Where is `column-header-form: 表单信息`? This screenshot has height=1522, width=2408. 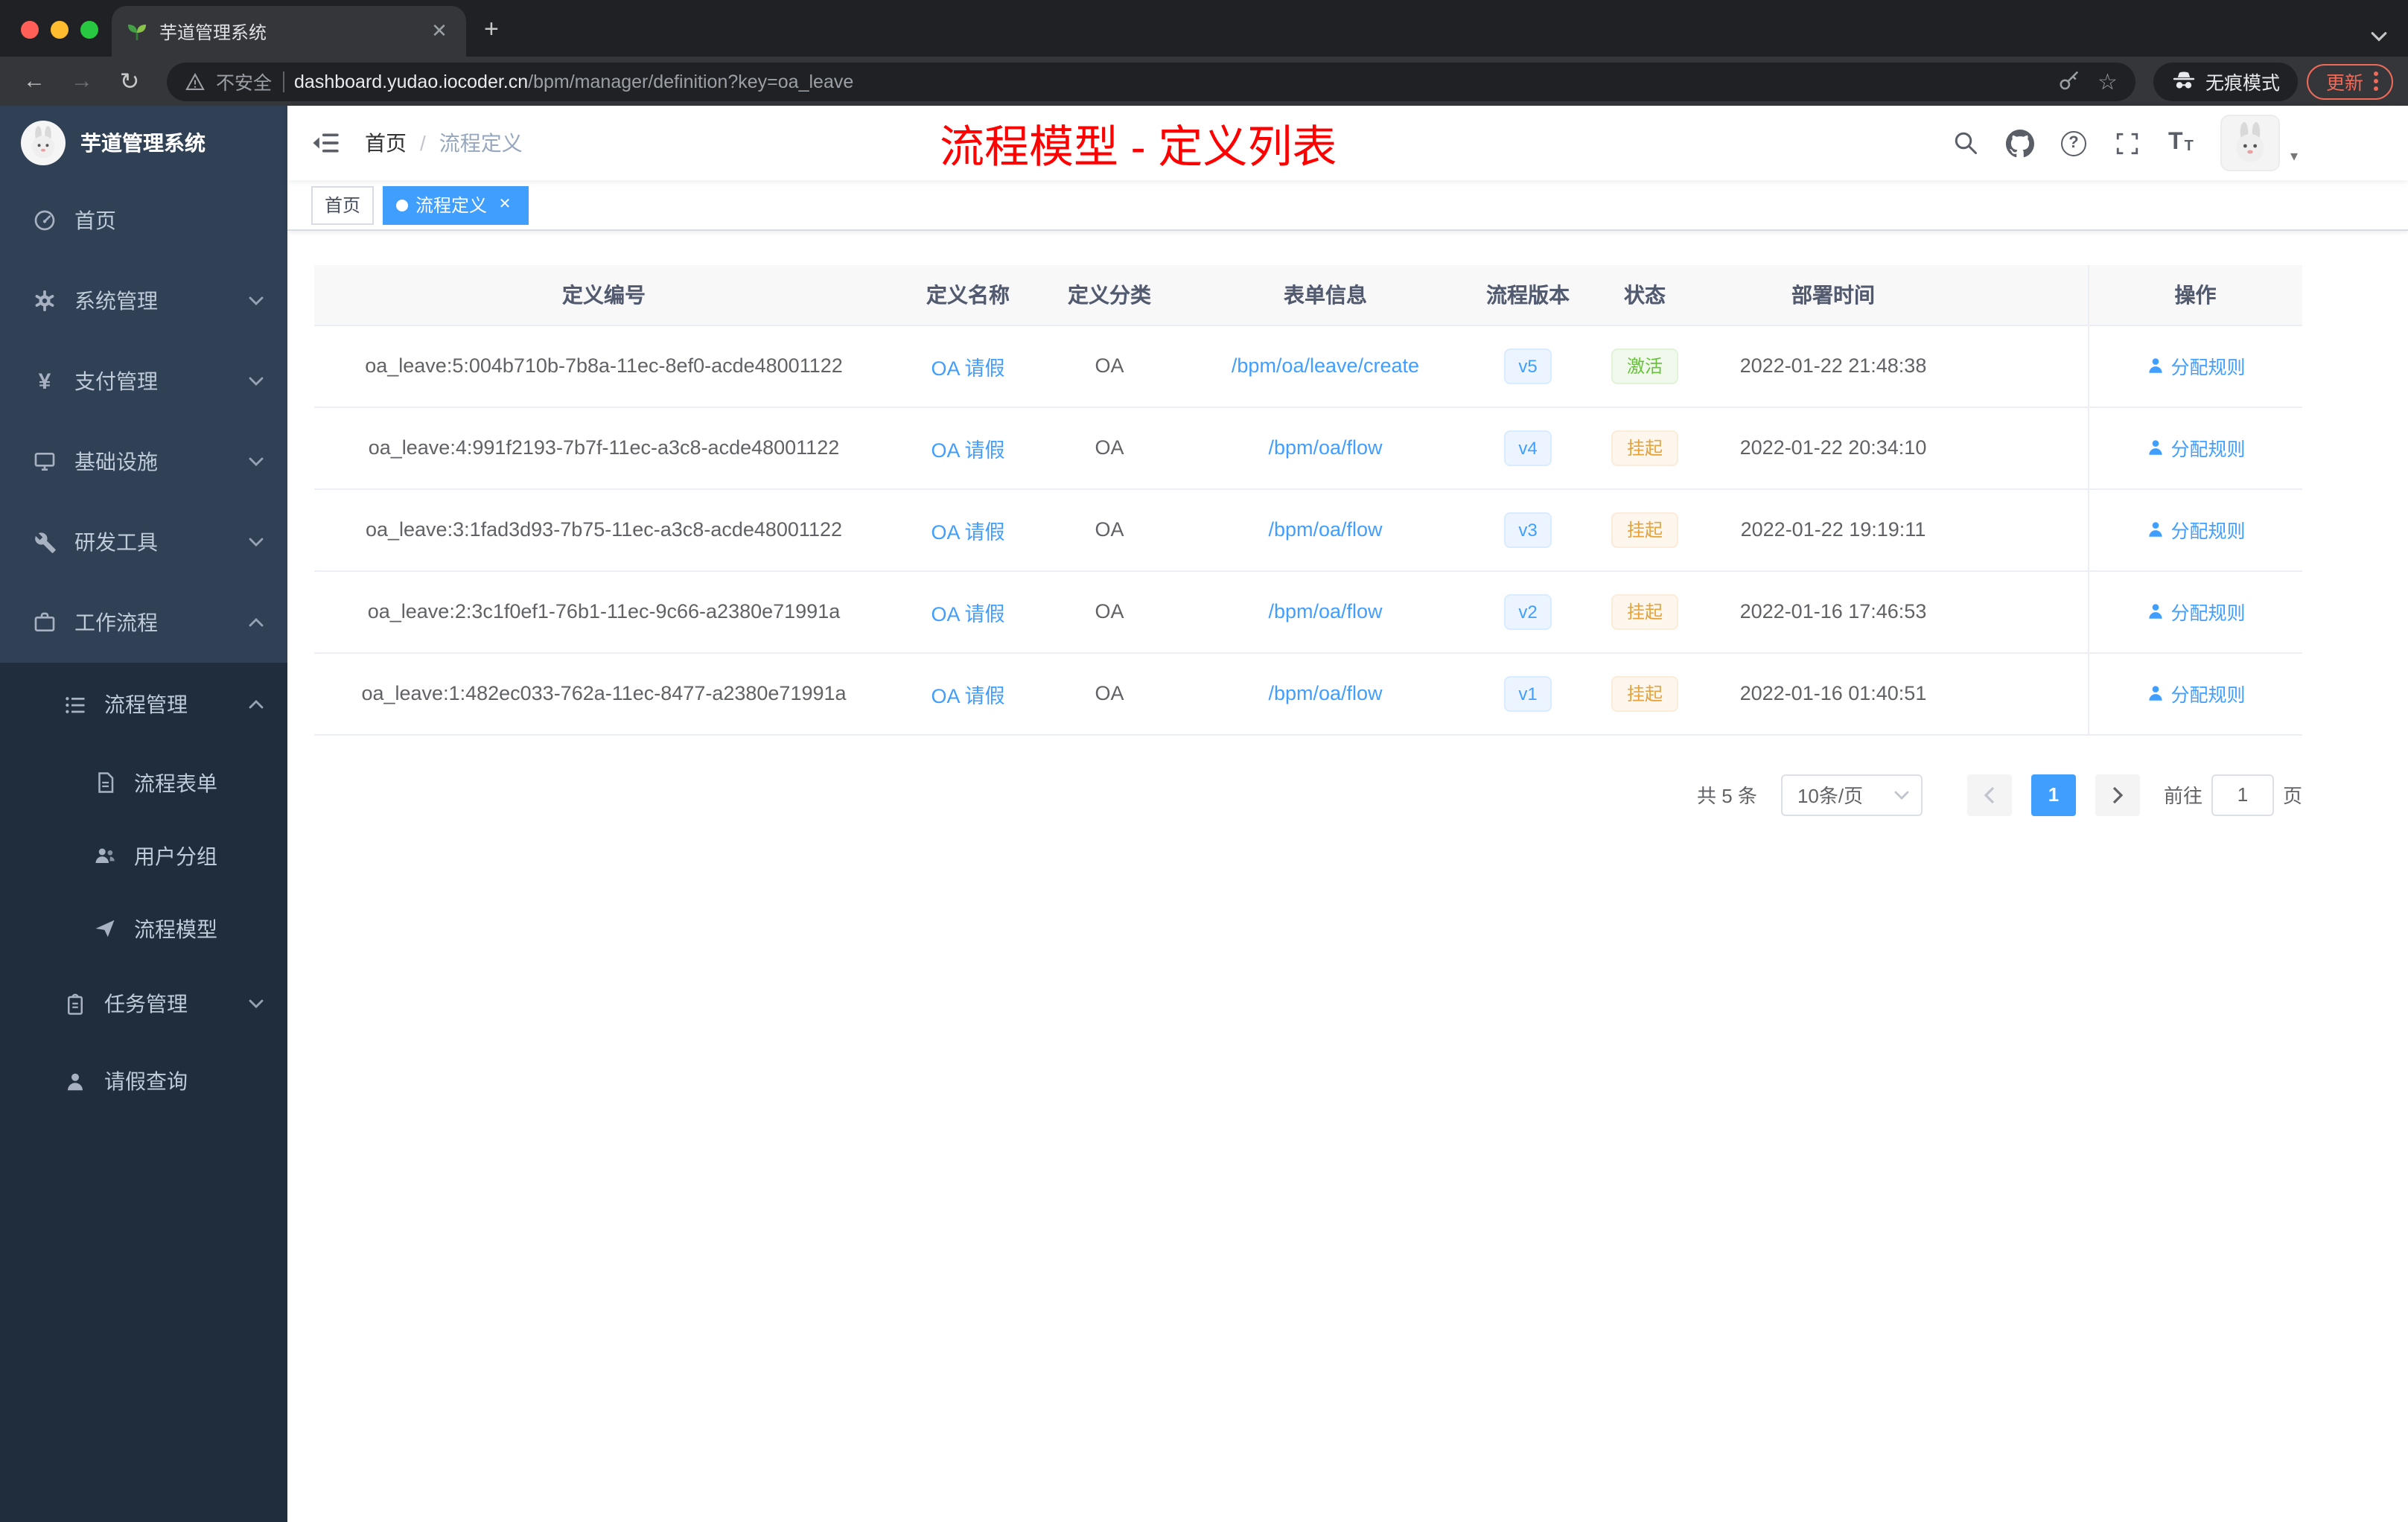
column-header-form: 表单信息 is located at coordinates (1325, 295).